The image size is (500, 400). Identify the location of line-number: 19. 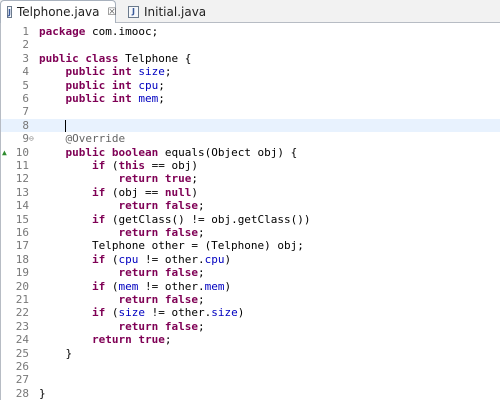
(22, 273).